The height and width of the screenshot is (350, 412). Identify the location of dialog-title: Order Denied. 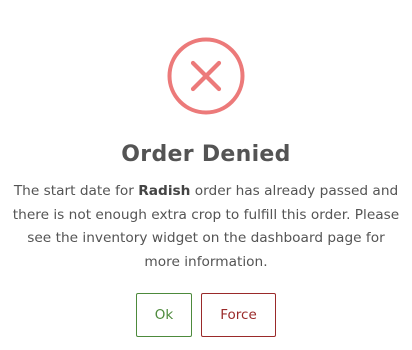
(206, 154).